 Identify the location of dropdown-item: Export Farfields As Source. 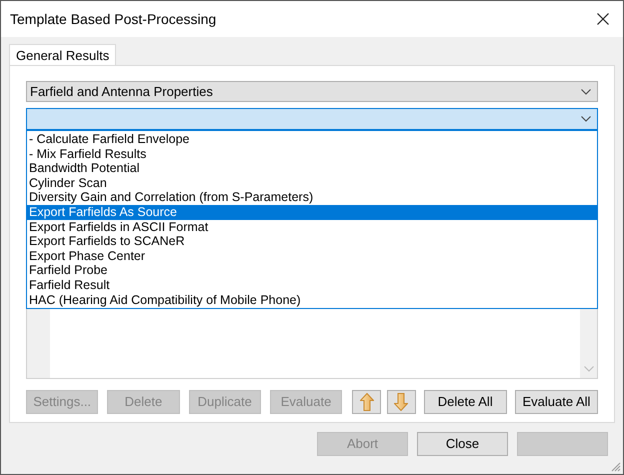
(312, 212).